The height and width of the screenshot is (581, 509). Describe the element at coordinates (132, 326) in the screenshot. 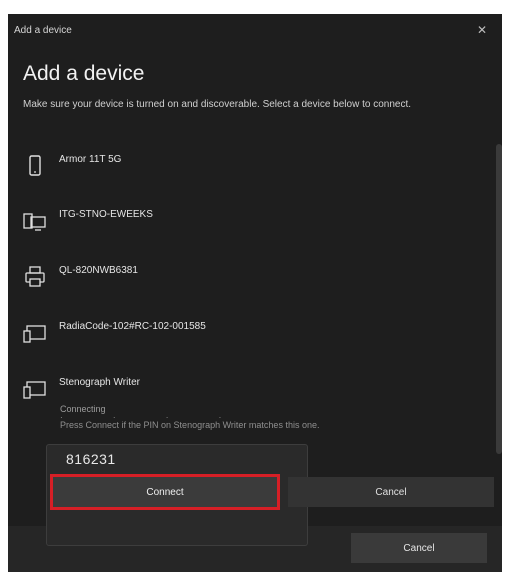

I see `device-name: RadiaCode-102#RC-102-001585` at that location.